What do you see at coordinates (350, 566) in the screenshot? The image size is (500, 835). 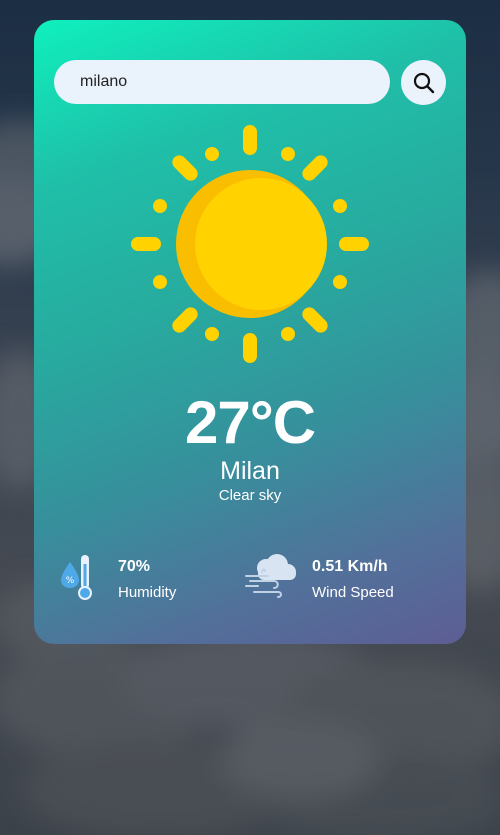 I see `wind-speed-value: 0.51 Km/h` at bounding box center [350, 566].